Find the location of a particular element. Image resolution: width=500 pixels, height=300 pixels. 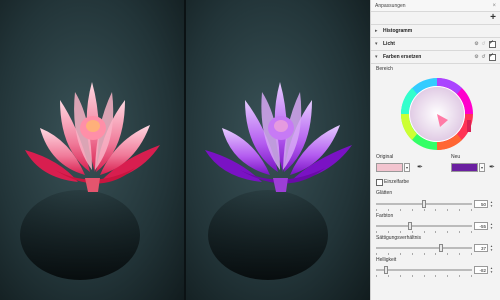

original-color-swatch is located at coordinates (389, 167).